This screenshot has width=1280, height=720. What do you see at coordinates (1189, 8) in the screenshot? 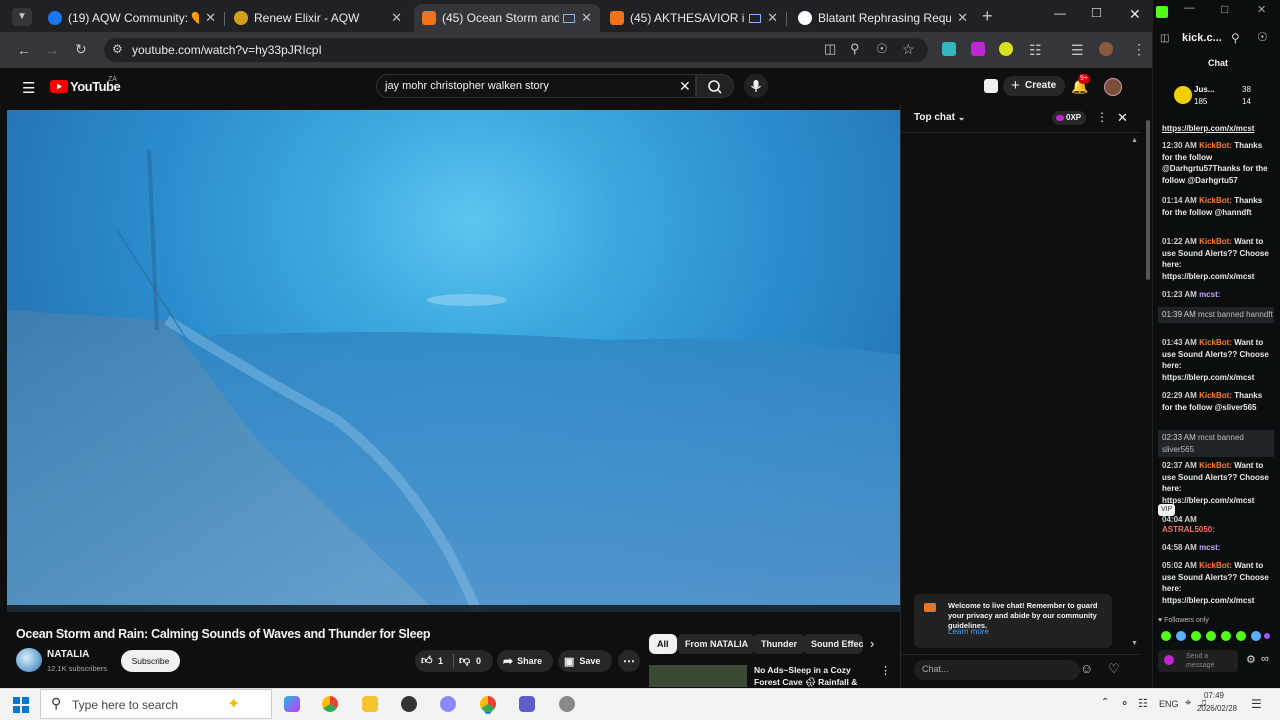
I see `panel-minimize-icon: —` at bounding box center [1189, 8].